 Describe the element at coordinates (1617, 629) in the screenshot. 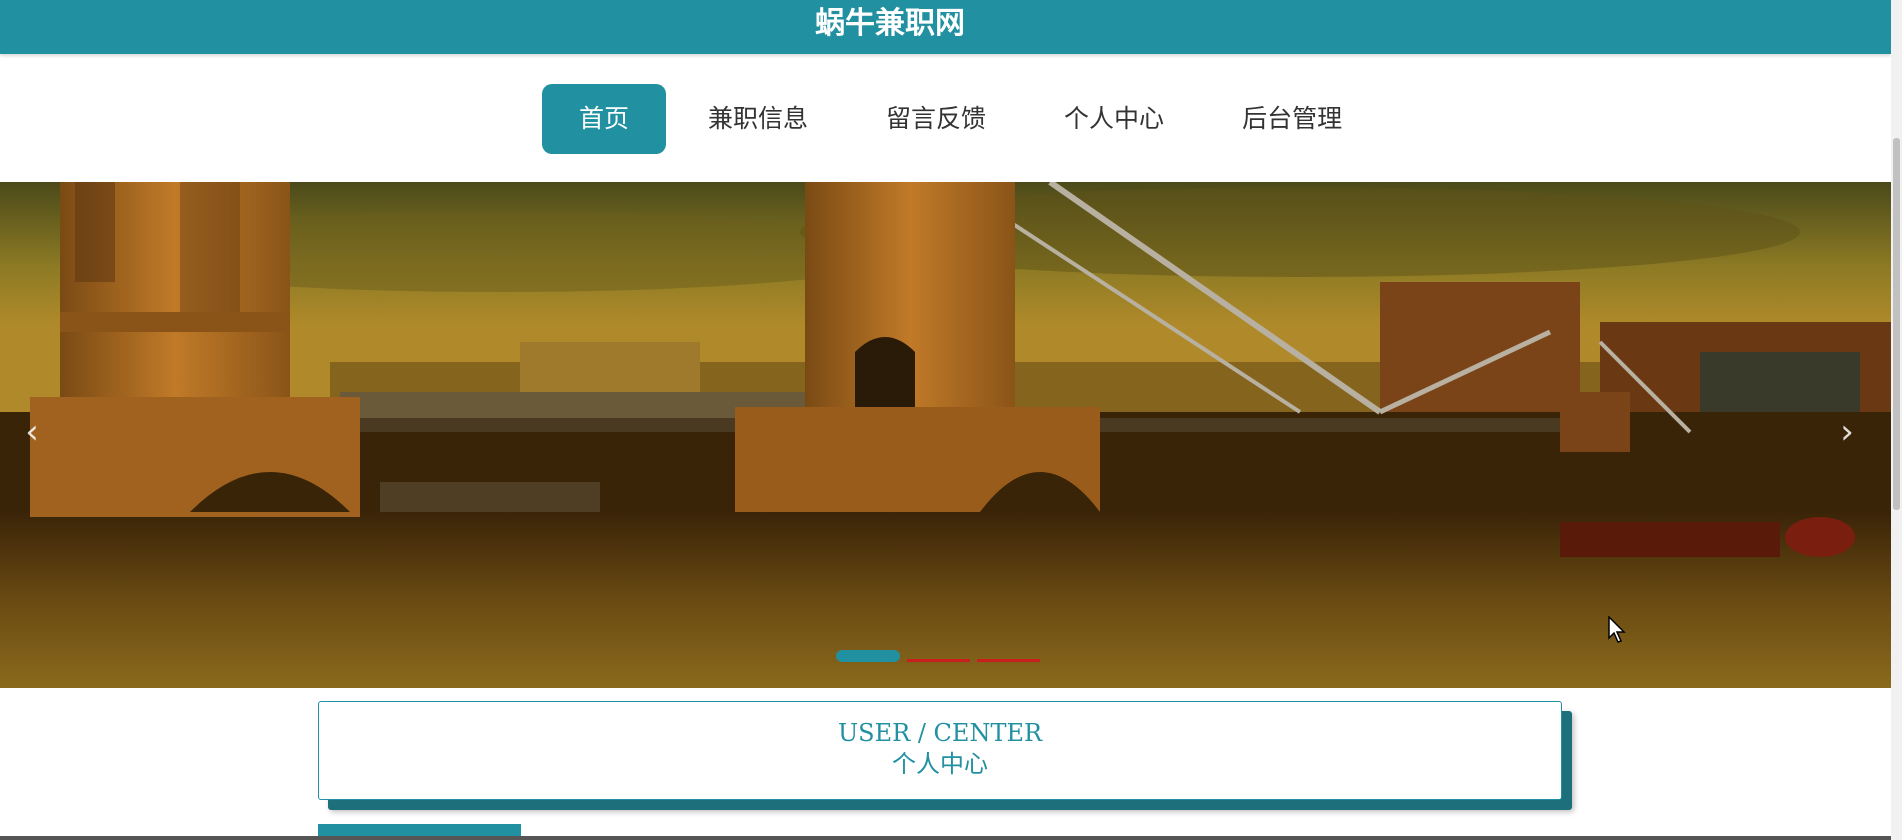

I see `mouse-cursor-icon` at that location.